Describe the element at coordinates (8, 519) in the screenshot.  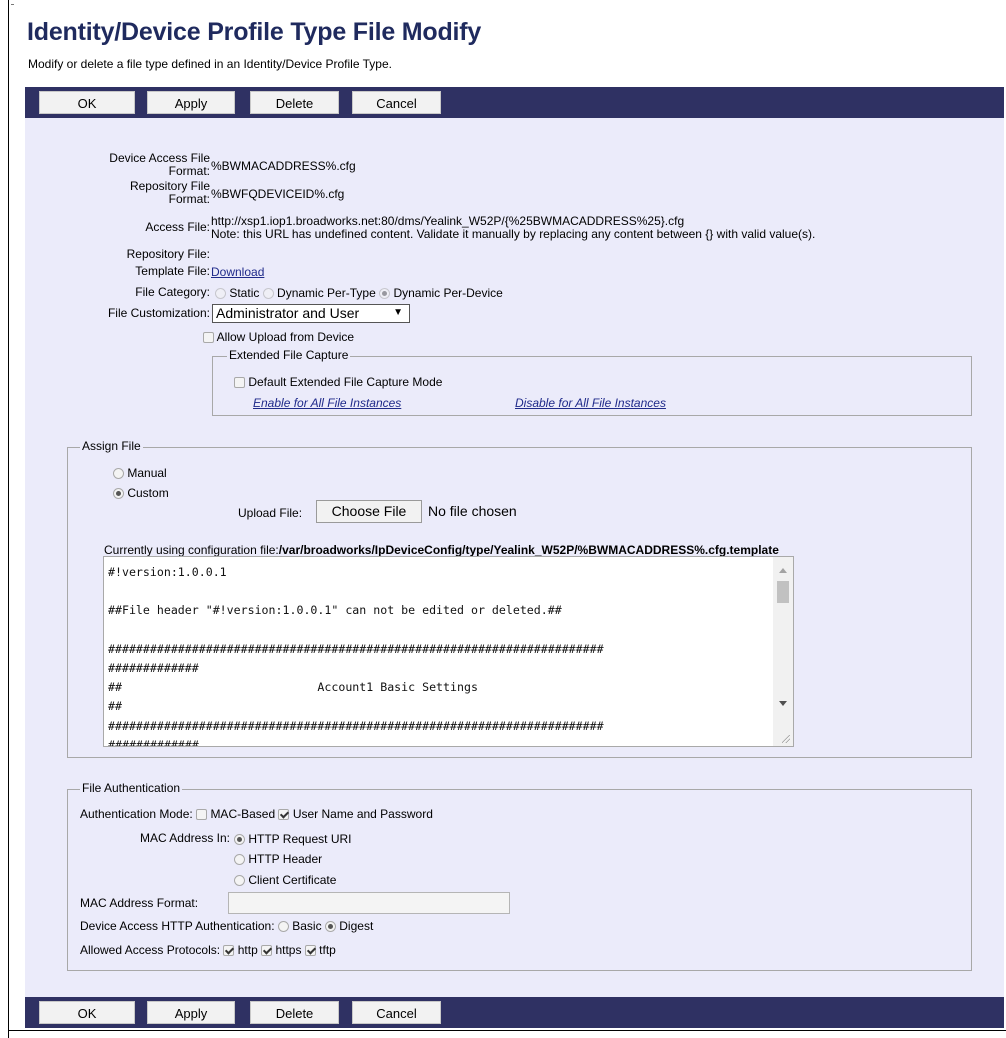
I see `left-border-line` at that location.